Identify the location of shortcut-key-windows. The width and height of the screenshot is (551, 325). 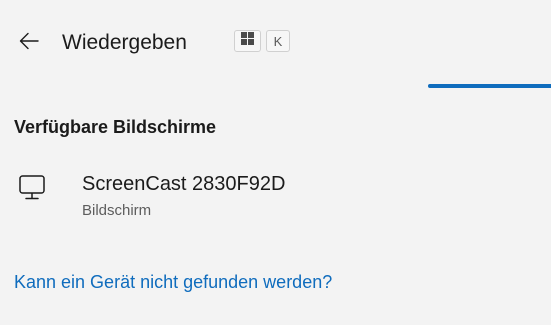
(247, 41).